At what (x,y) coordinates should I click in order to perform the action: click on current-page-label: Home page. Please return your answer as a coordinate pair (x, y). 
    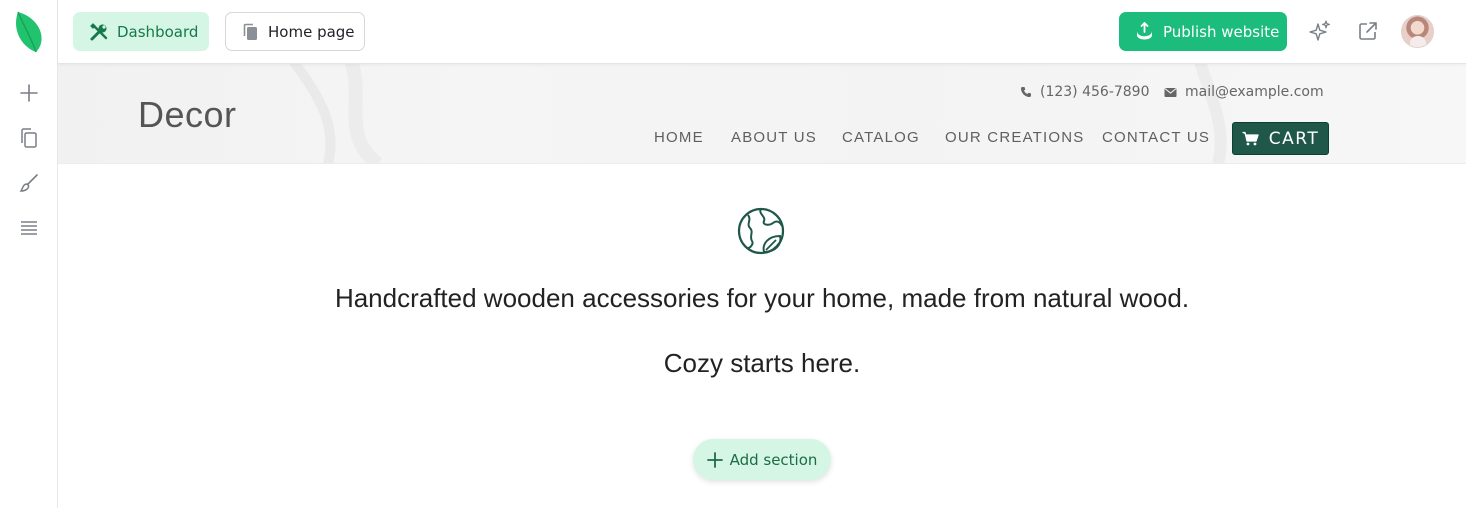
    Looking at the image, I should click on (311, 31).